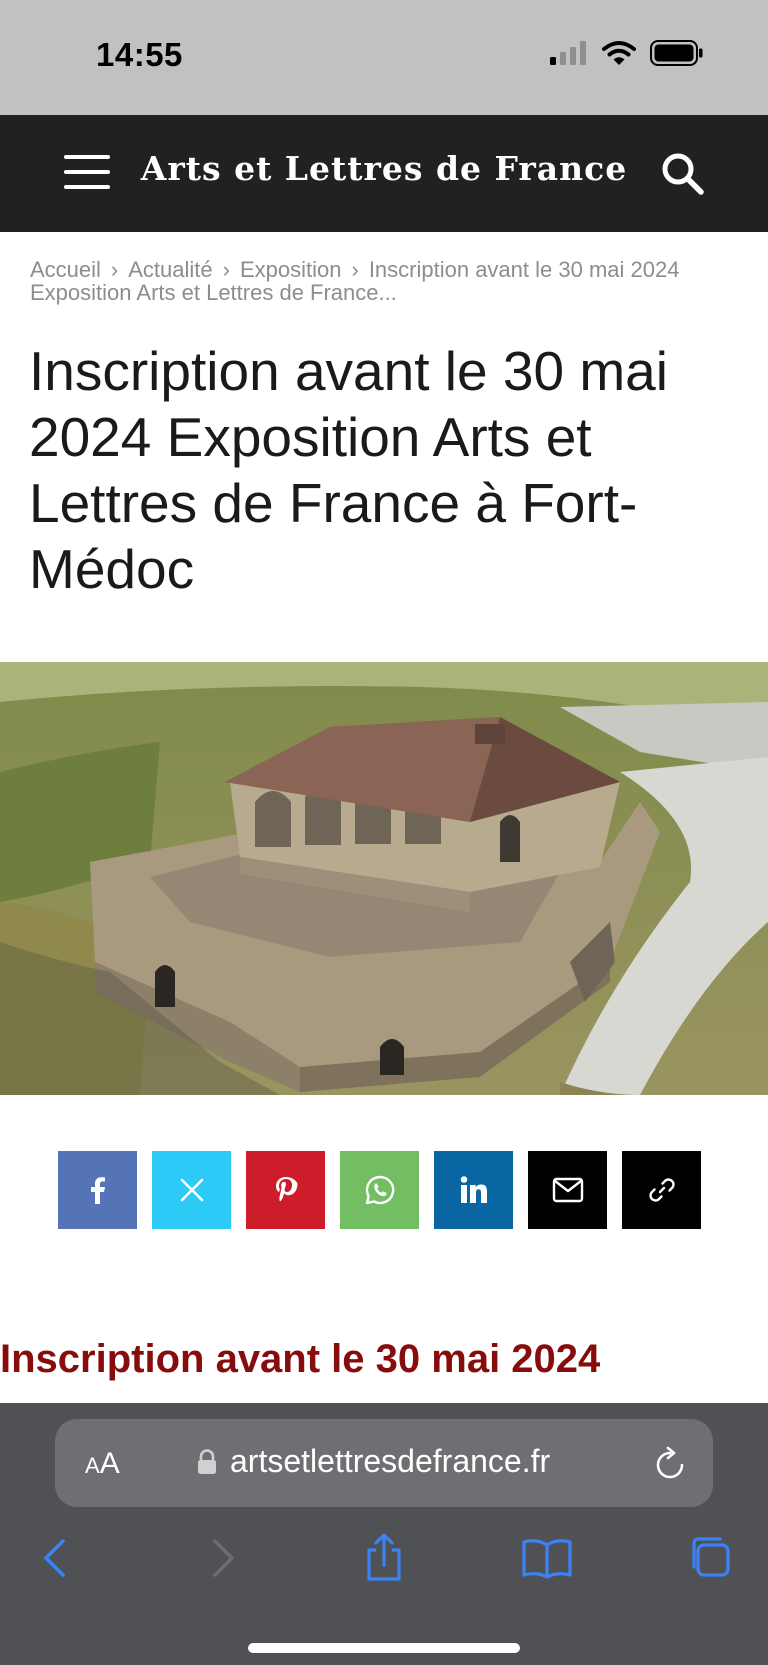  What do you see at coordinates (139, 54) in the screenshot?
I see `status-time: 14:55` at bounding box center [139, 54].